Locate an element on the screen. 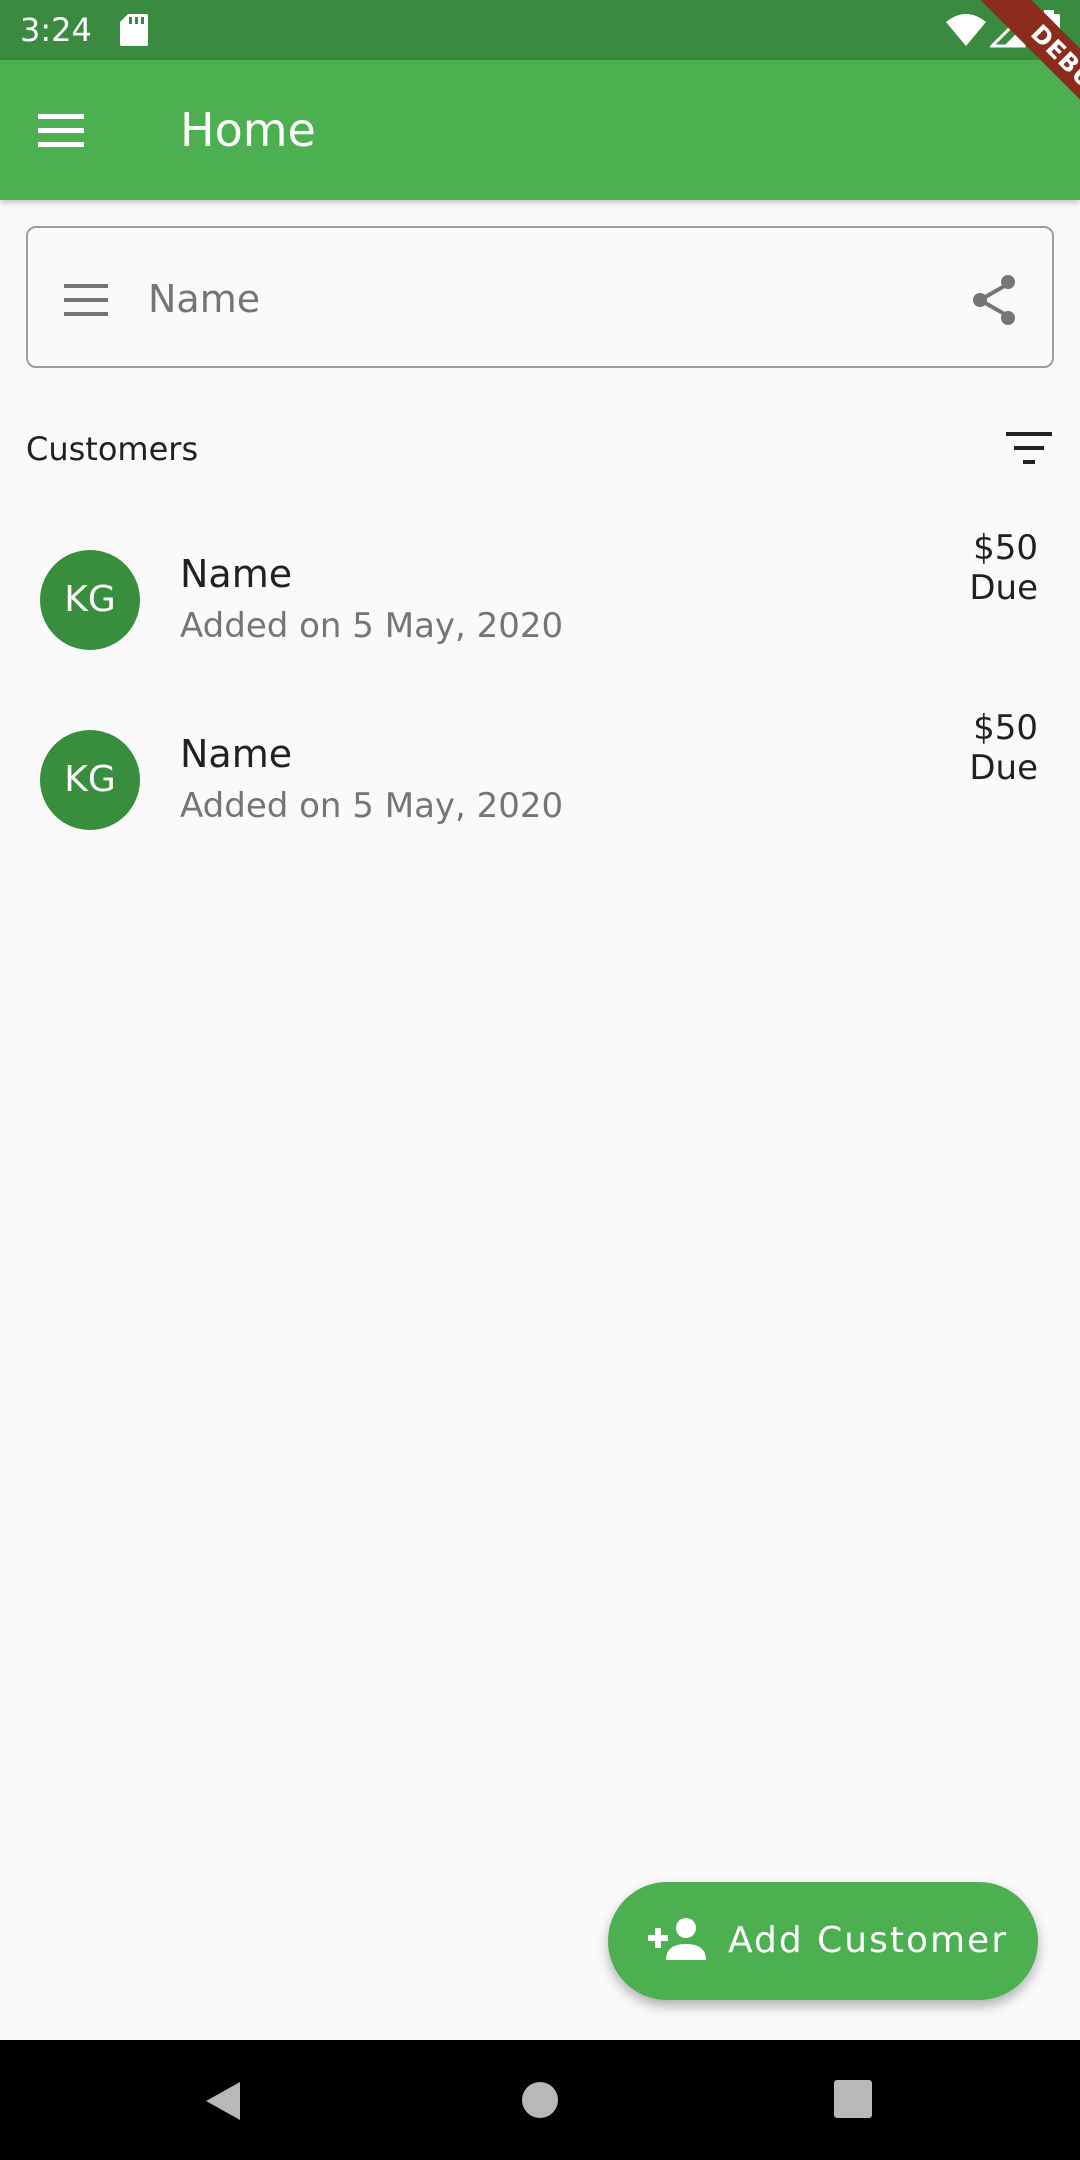  filter-icon is located at coordinates (1029, 448).